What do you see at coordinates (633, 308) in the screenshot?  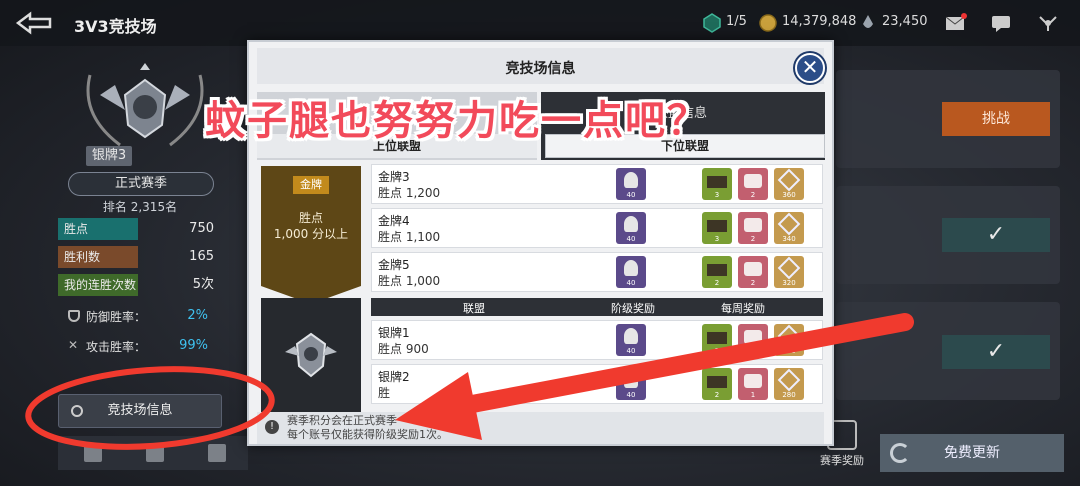 I see `col-tier-reward: 阶级奖励` at bounding box center [633, 308].